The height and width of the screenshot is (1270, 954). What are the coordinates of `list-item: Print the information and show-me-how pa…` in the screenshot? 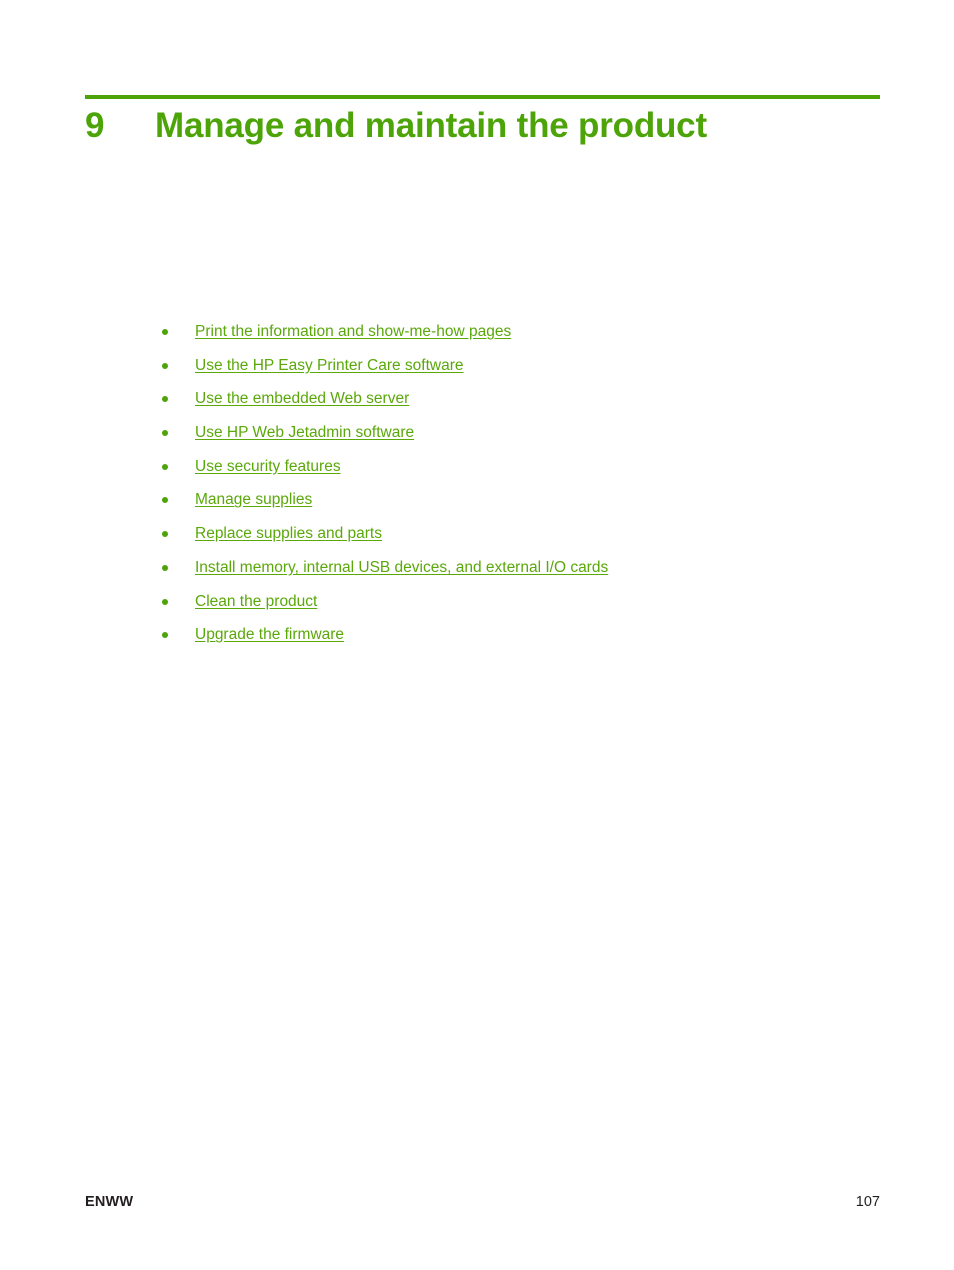 It's located at (477, 339).